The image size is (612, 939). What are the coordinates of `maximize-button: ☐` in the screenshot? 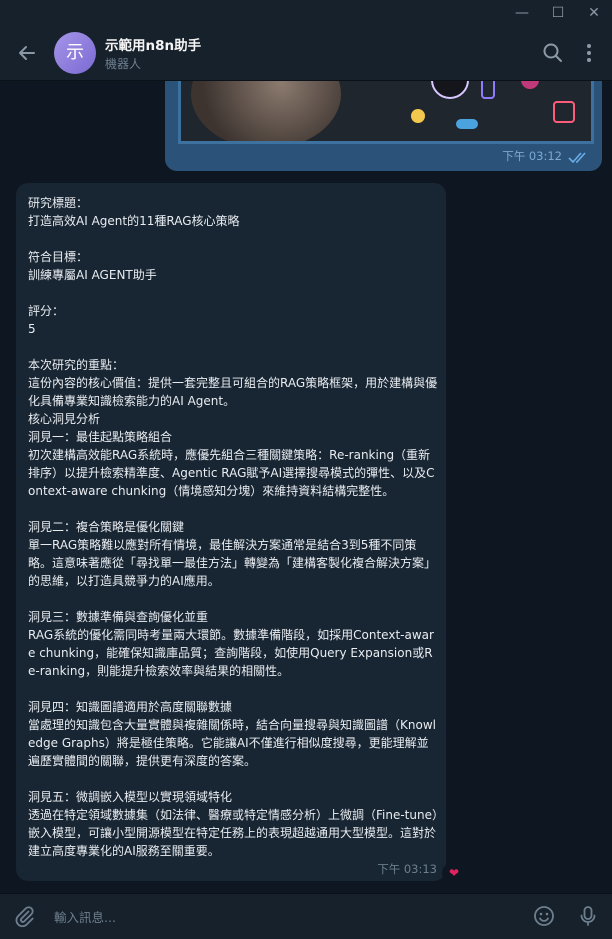 It's located at (558, 13).